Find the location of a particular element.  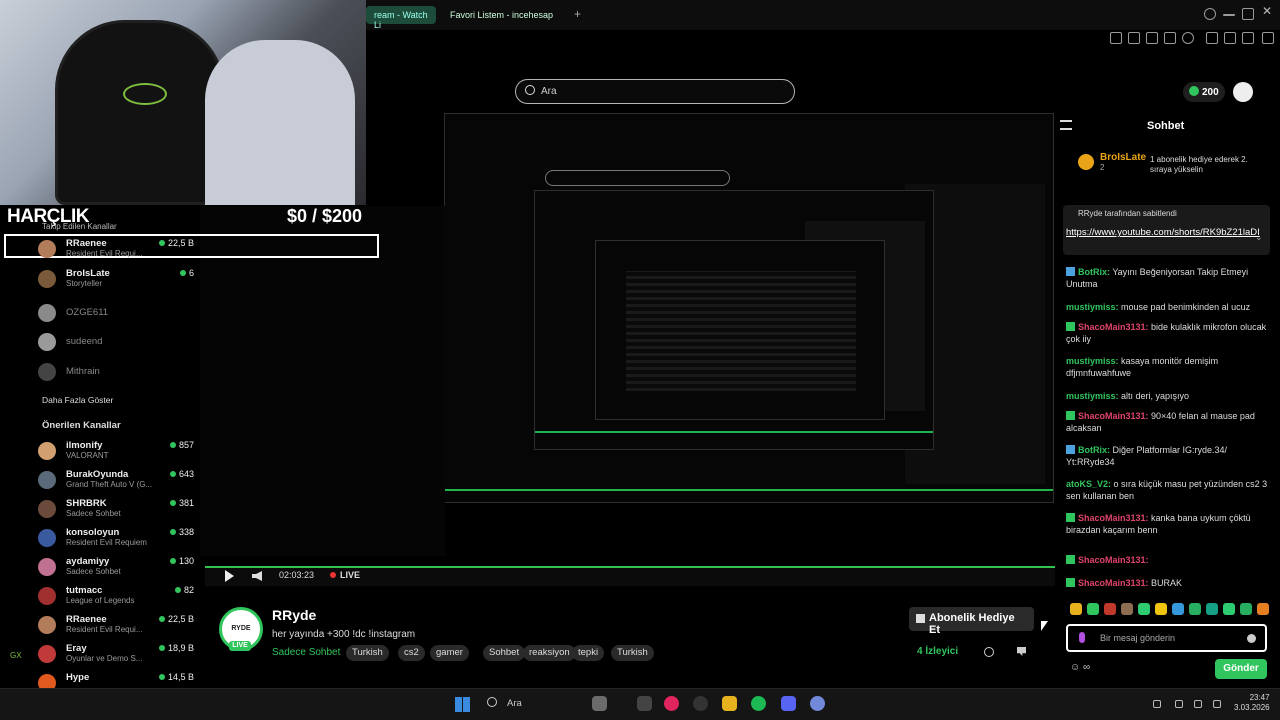

chat-text: altı deri, yapışıyo is located at coordinates (1154, 396).